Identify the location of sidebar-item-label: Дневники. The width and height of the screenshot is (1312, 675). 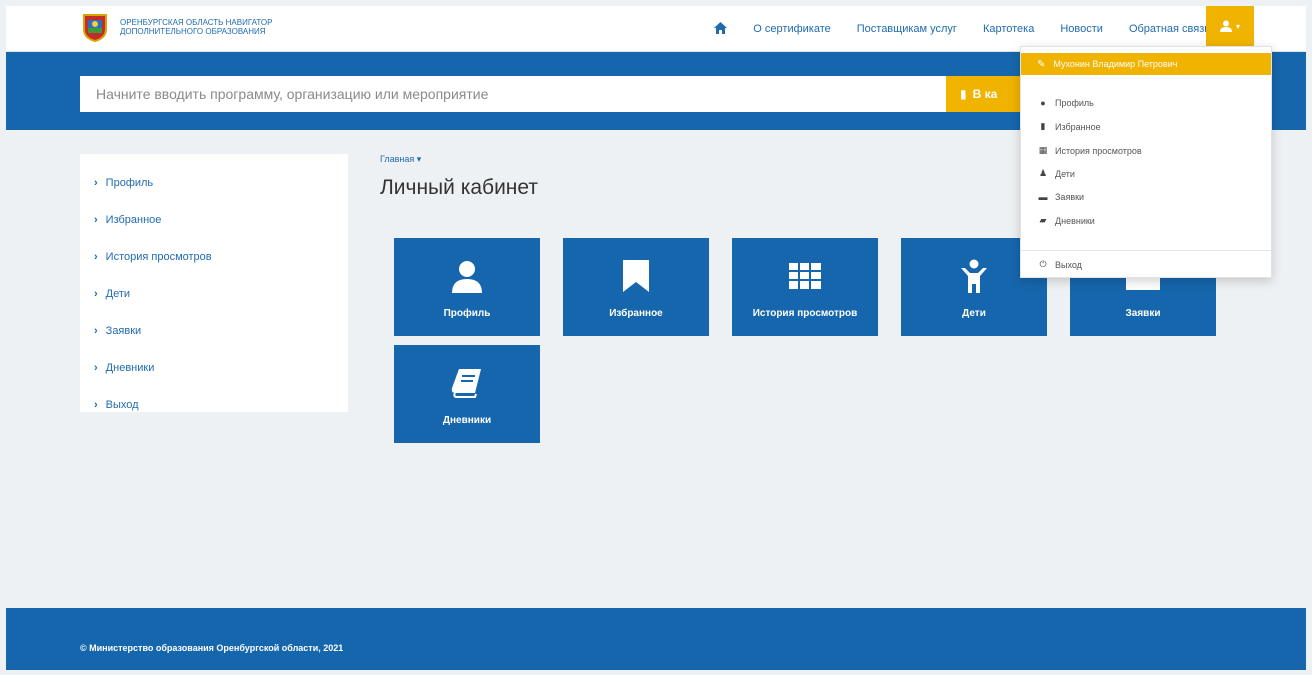
(130, 367).